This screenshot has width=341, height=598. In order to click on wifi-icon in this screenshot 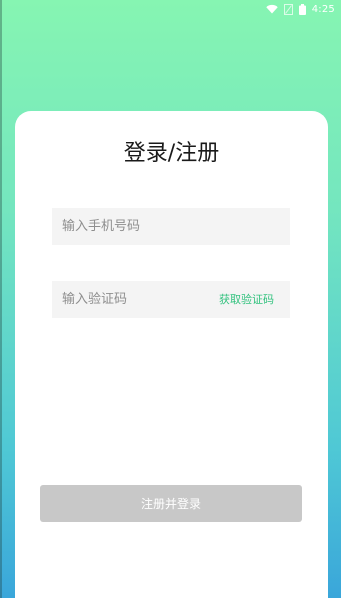, I will do `click(272, 9)`.